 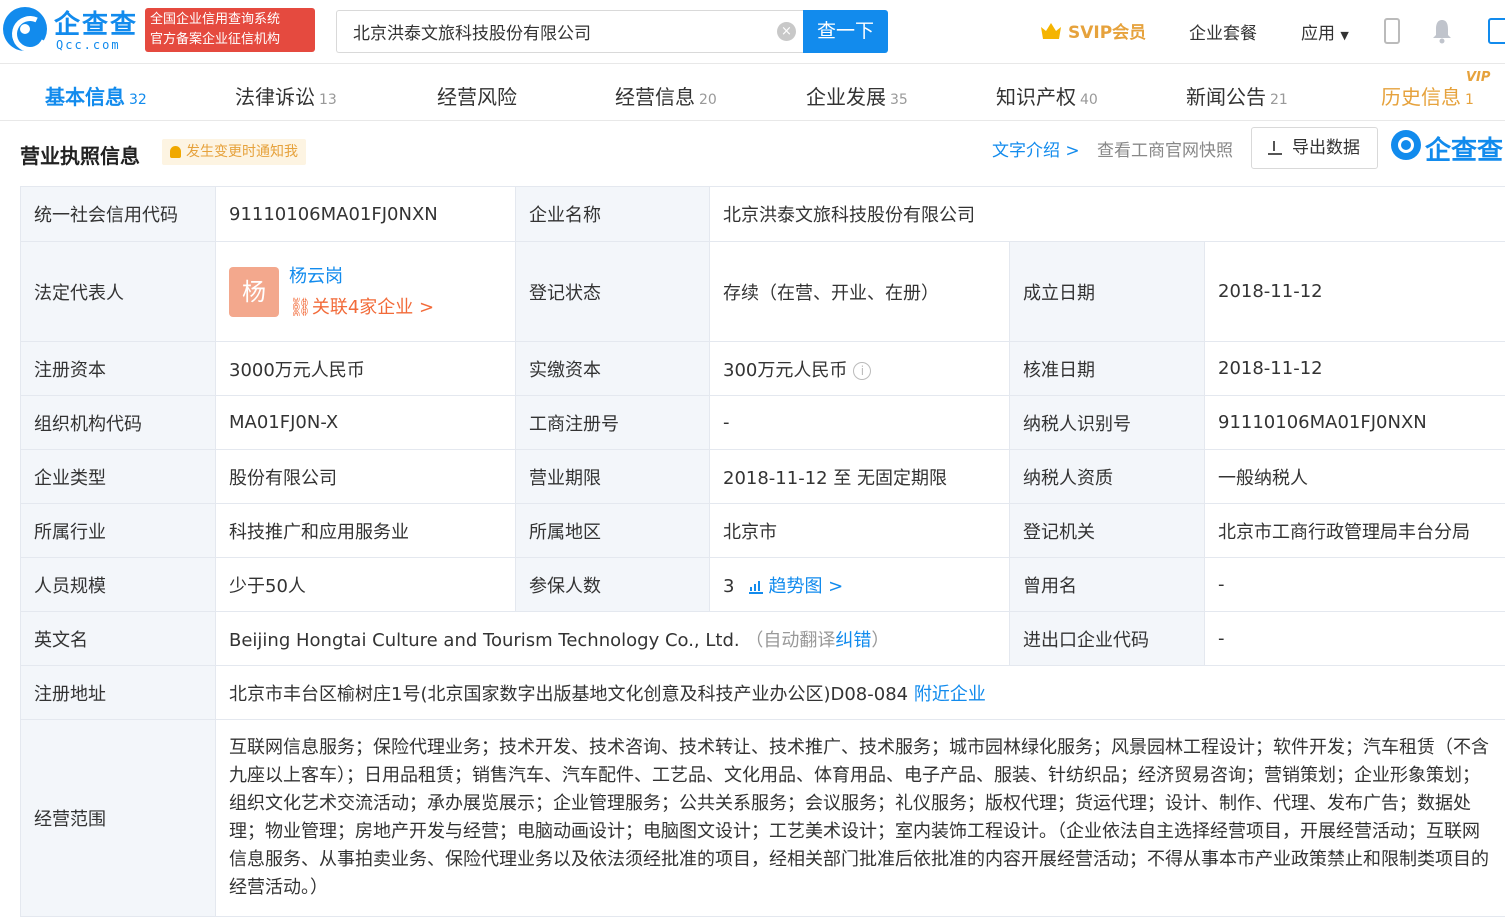 I want to click on correct-link: 纠错, so click(x=853, y=640).